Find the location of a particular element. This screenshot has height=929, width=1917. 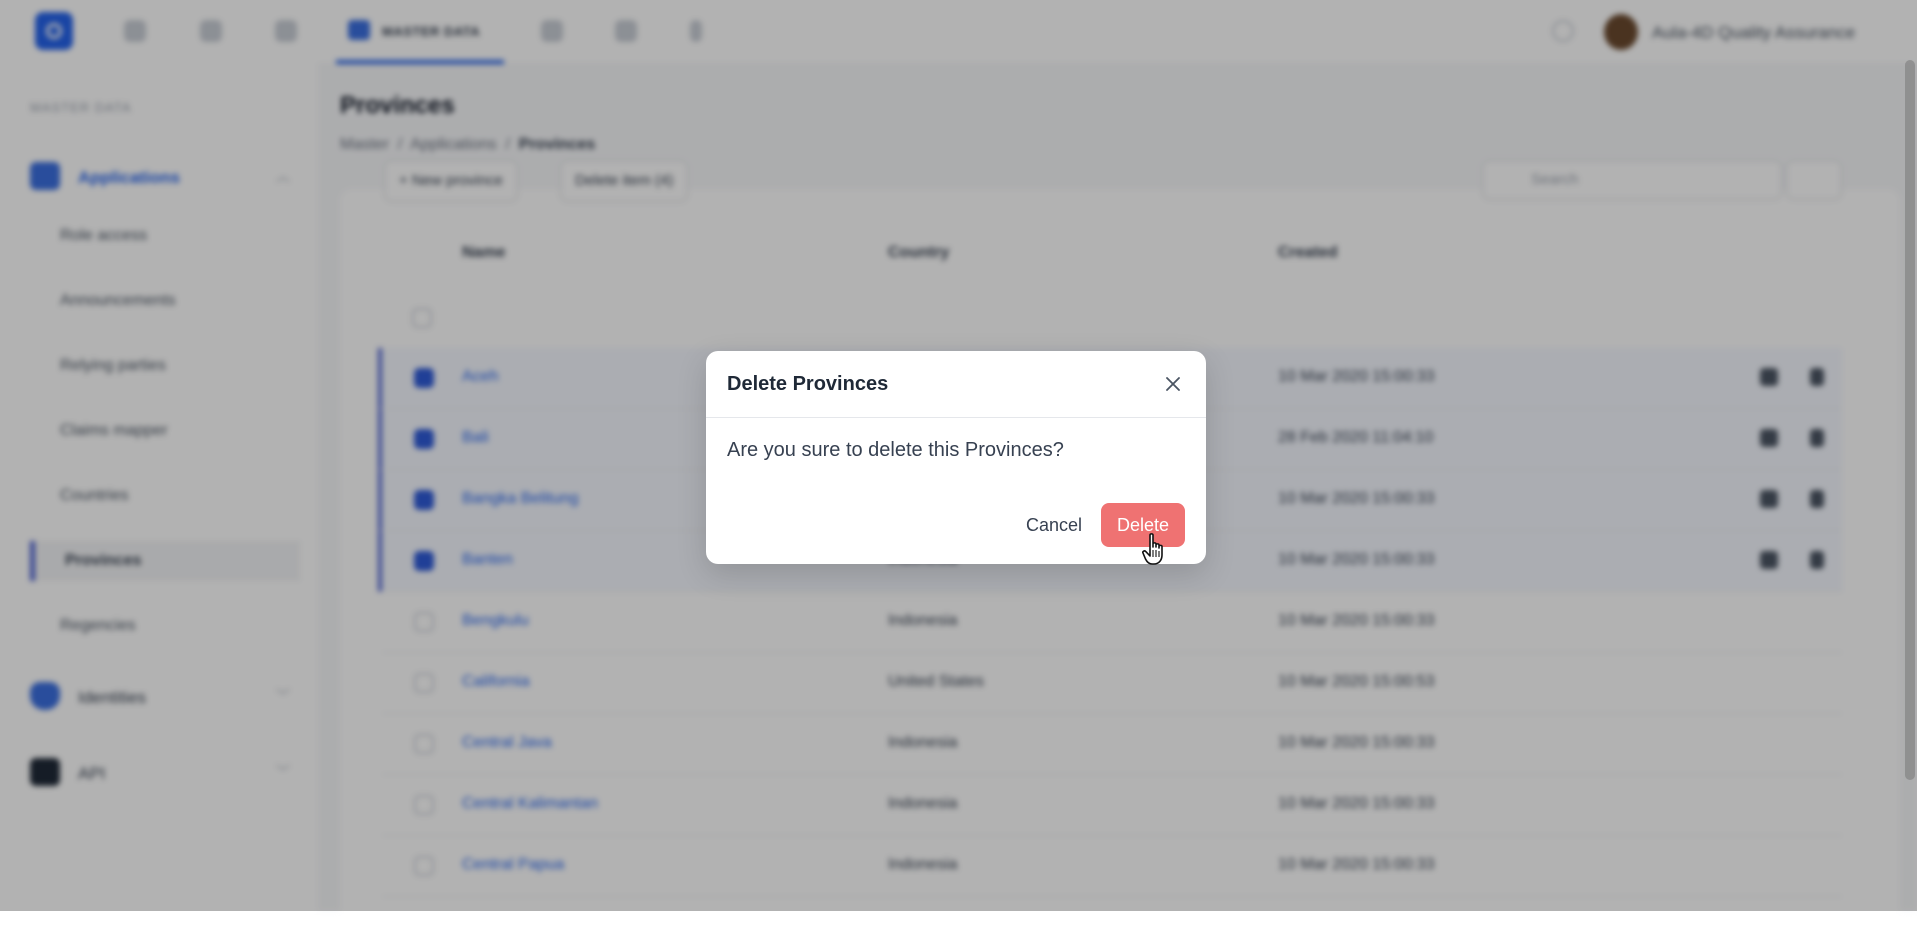

close-icon is located at coordinates (1173, 384).